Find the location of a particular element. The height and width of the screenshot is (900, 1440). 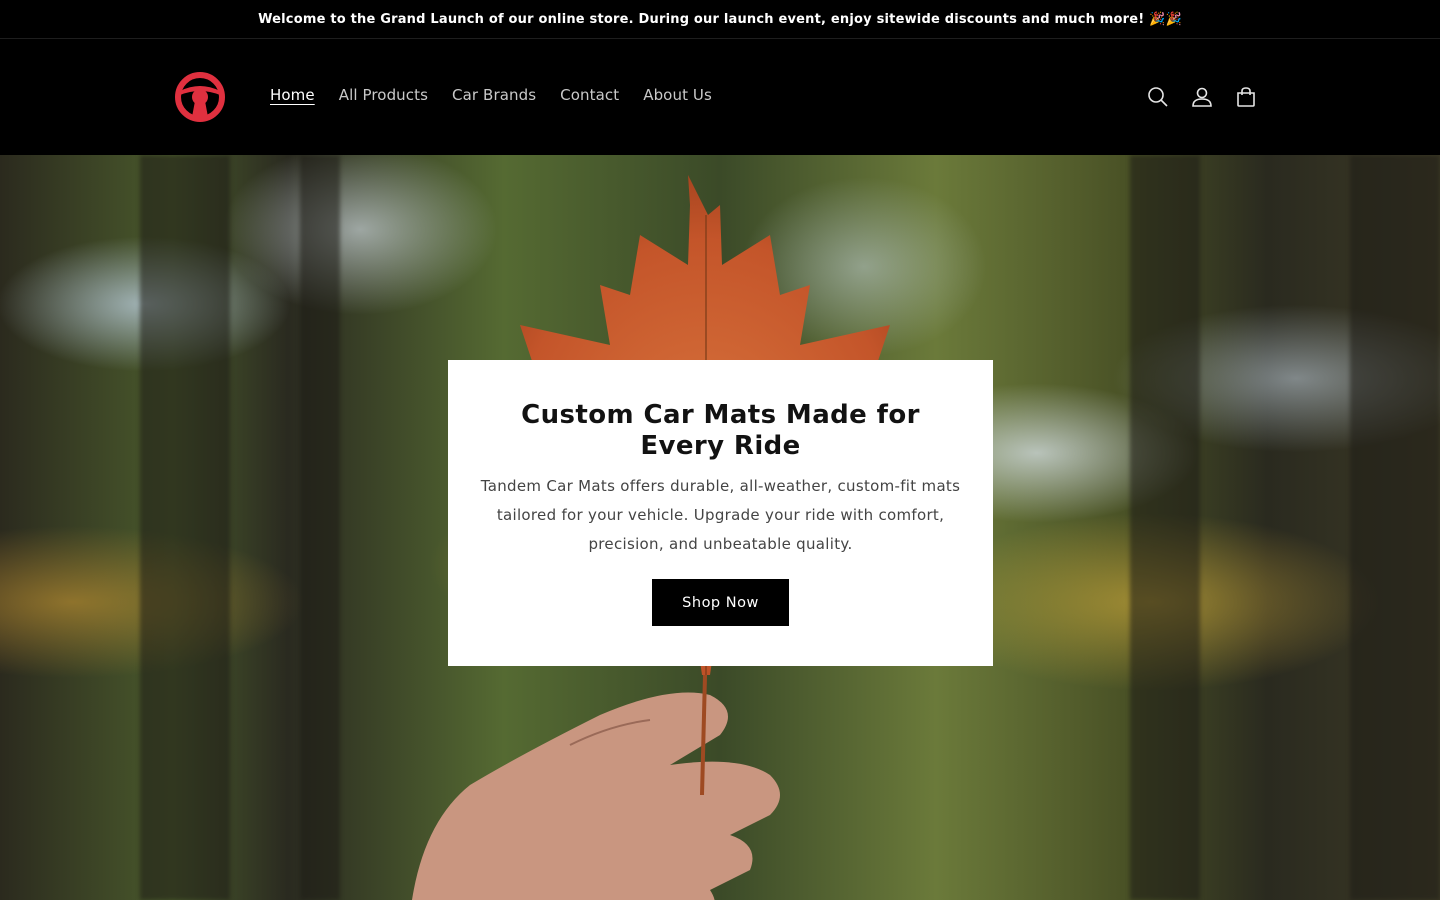

account-icon is located at coordinates (1202, 97).